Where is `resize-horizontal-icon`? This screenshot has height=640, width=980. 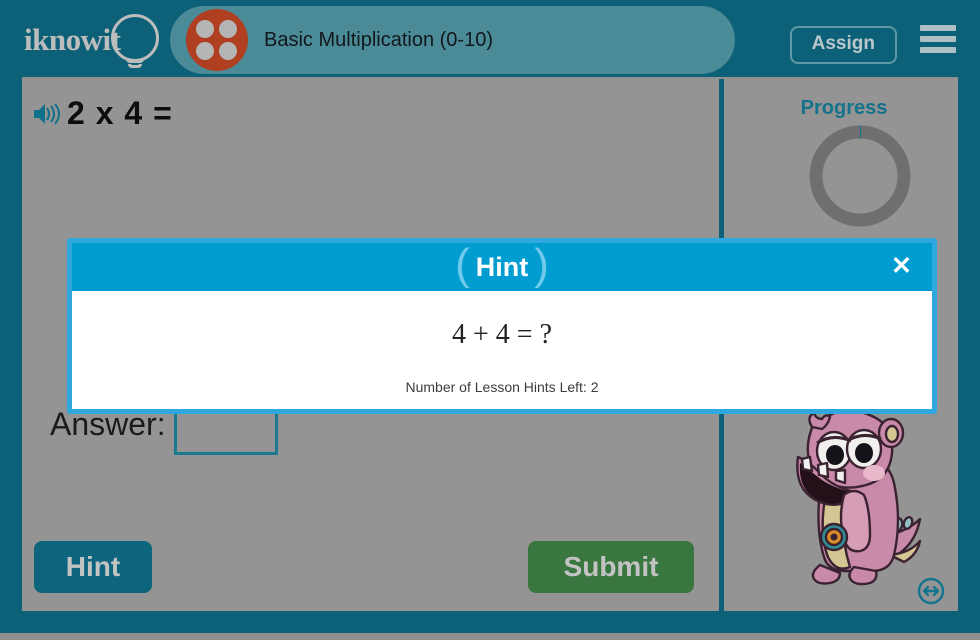 resize-horizontal-icon is located at coordinates (931, 591).